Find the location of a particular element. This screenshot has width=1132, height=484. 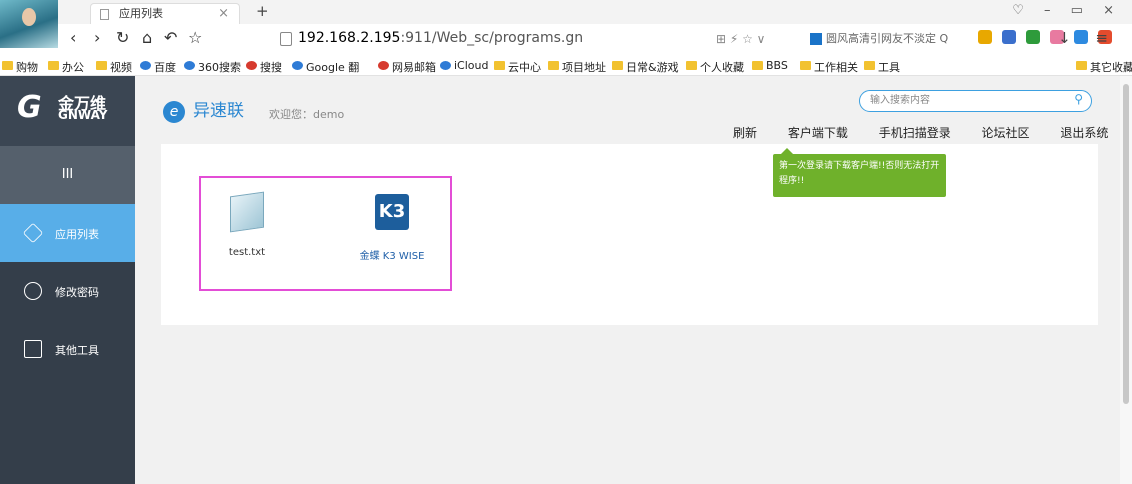

app-name: test.txt is located at coordinates (247, 252).